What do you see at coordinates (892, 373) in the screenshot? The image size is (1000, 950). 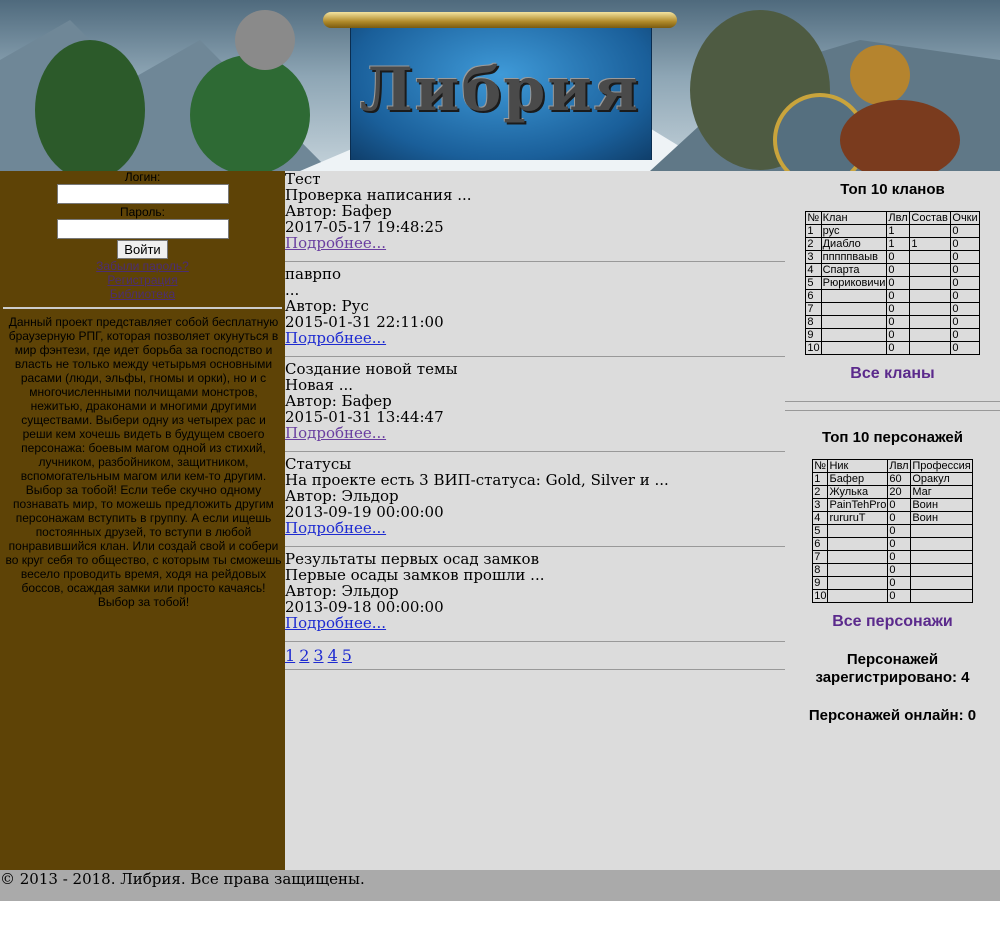 I see `all-clans-link: Все кланы` at bounding box center [892, 373].